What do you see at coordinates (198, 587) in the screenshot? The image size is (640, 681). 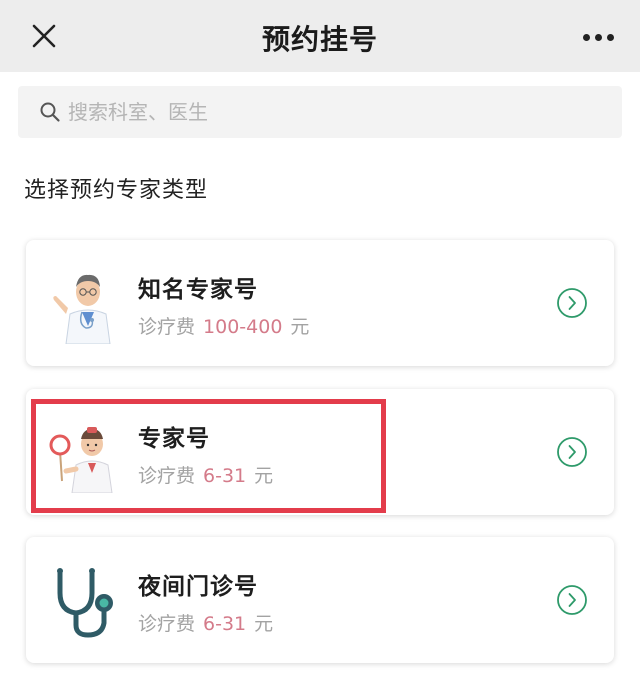 I see `card-title: 夜间门诊号` at bounding box center [198, 587].